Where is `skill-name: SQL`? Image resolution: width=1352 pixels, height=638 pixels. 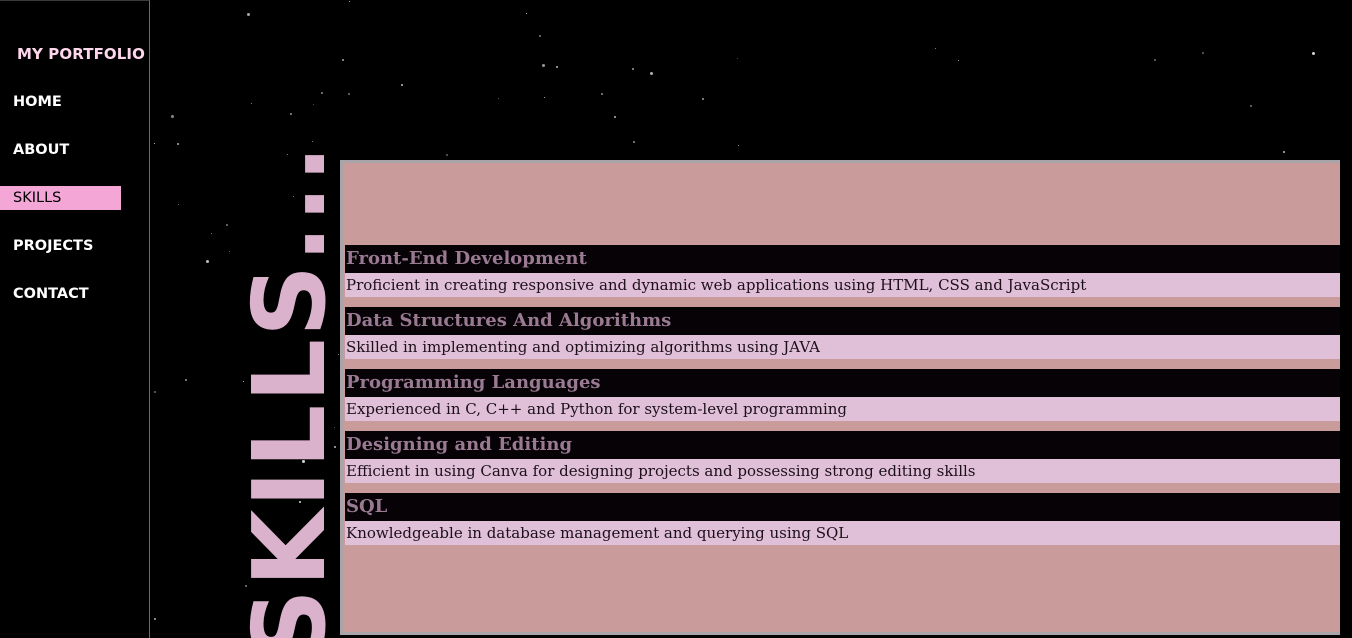 skill-name: SQL is located at coordinates (842, 507).